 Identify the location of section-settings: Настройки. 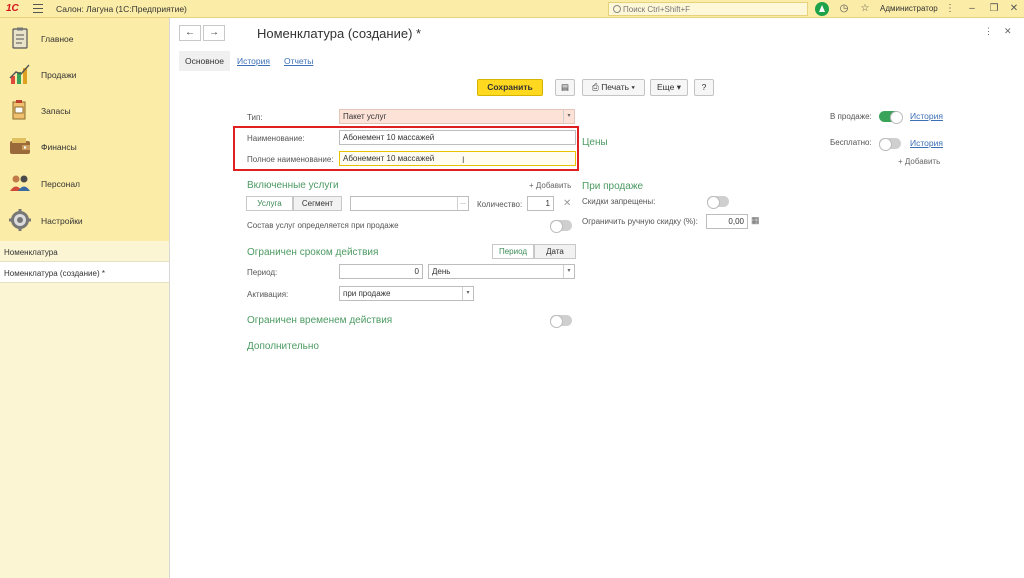
(84, 220).